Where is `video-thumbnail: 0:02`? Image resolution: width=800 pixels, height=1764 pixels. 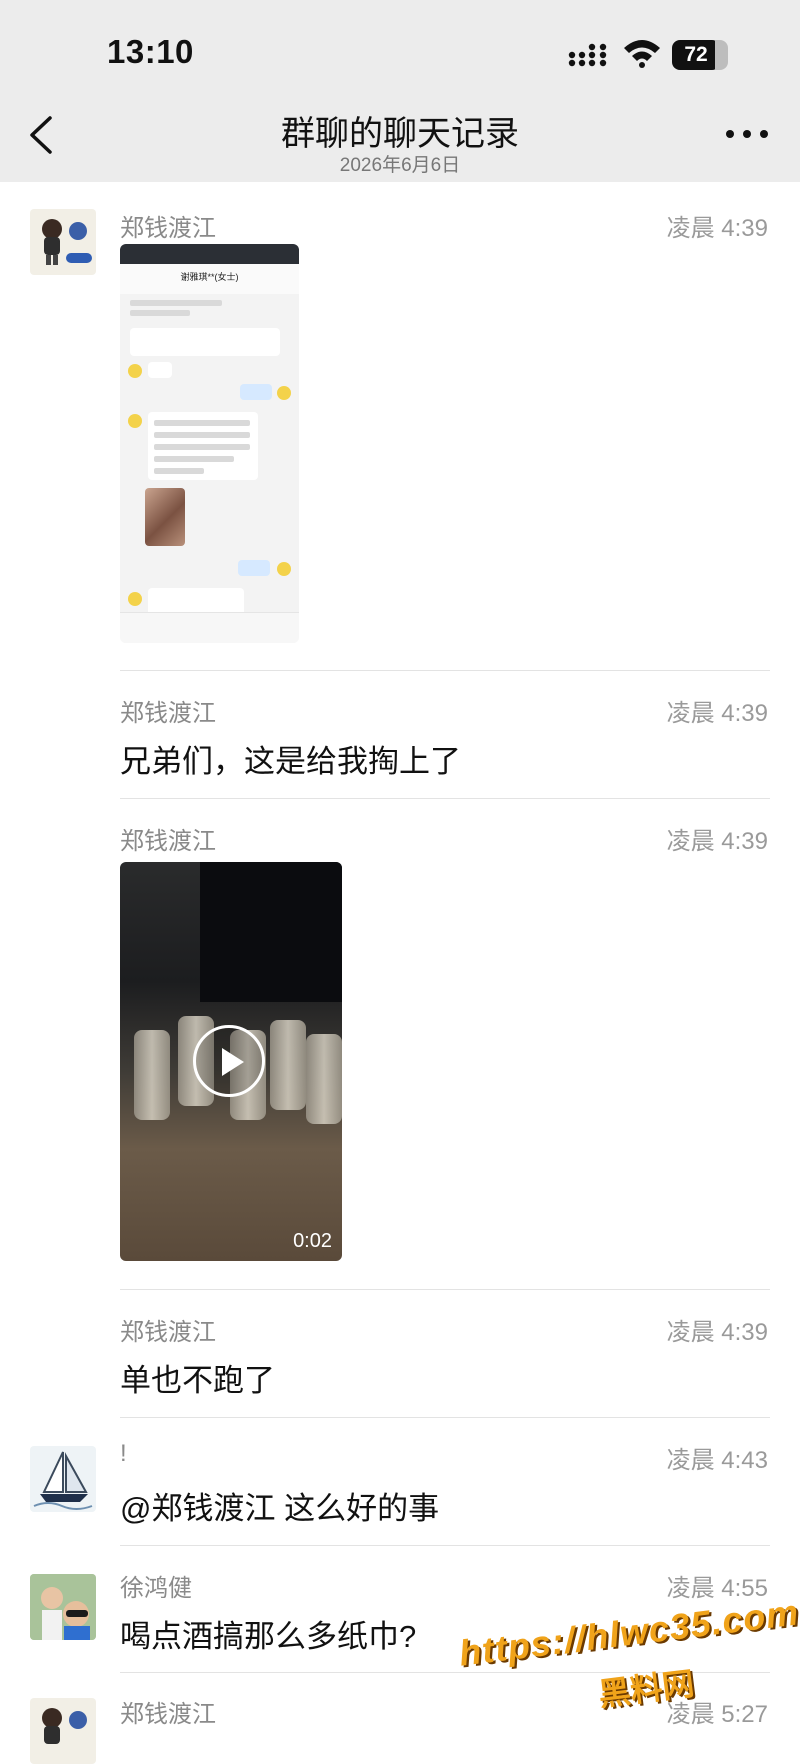
video-thumbnail: 0:02 is located at coordinates (231, 1061).